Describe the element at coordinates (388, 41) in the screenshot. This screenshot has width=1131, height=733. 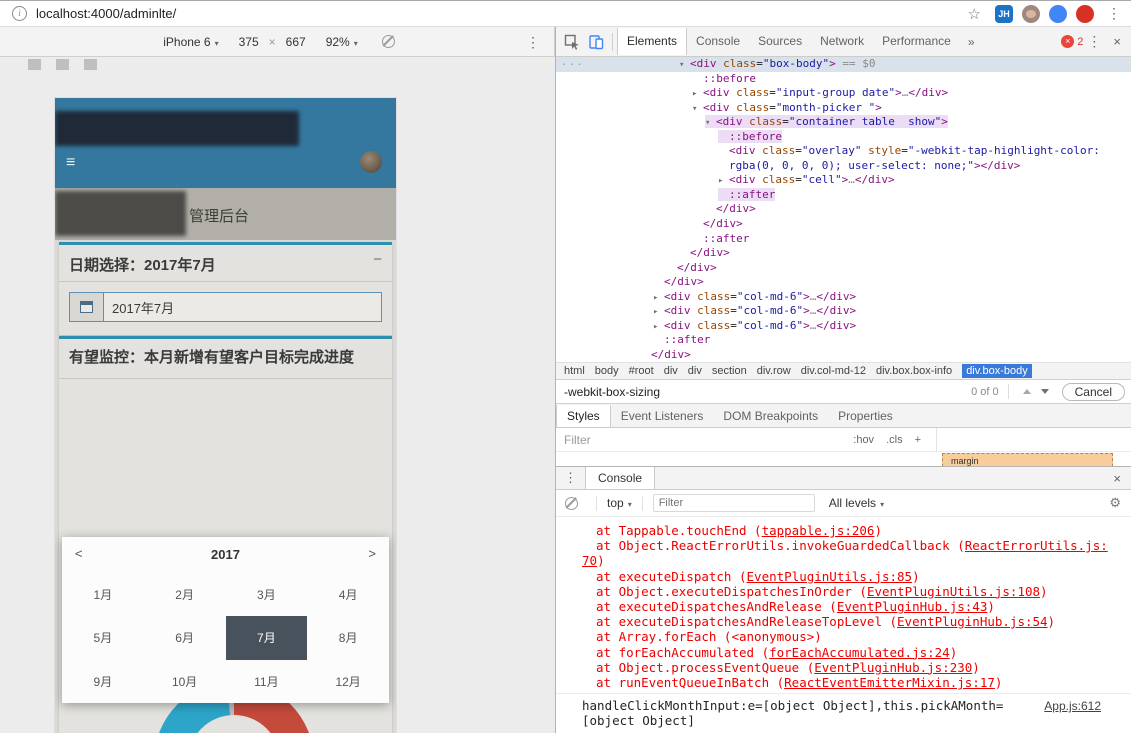
I see `throttling-icon` at that location.